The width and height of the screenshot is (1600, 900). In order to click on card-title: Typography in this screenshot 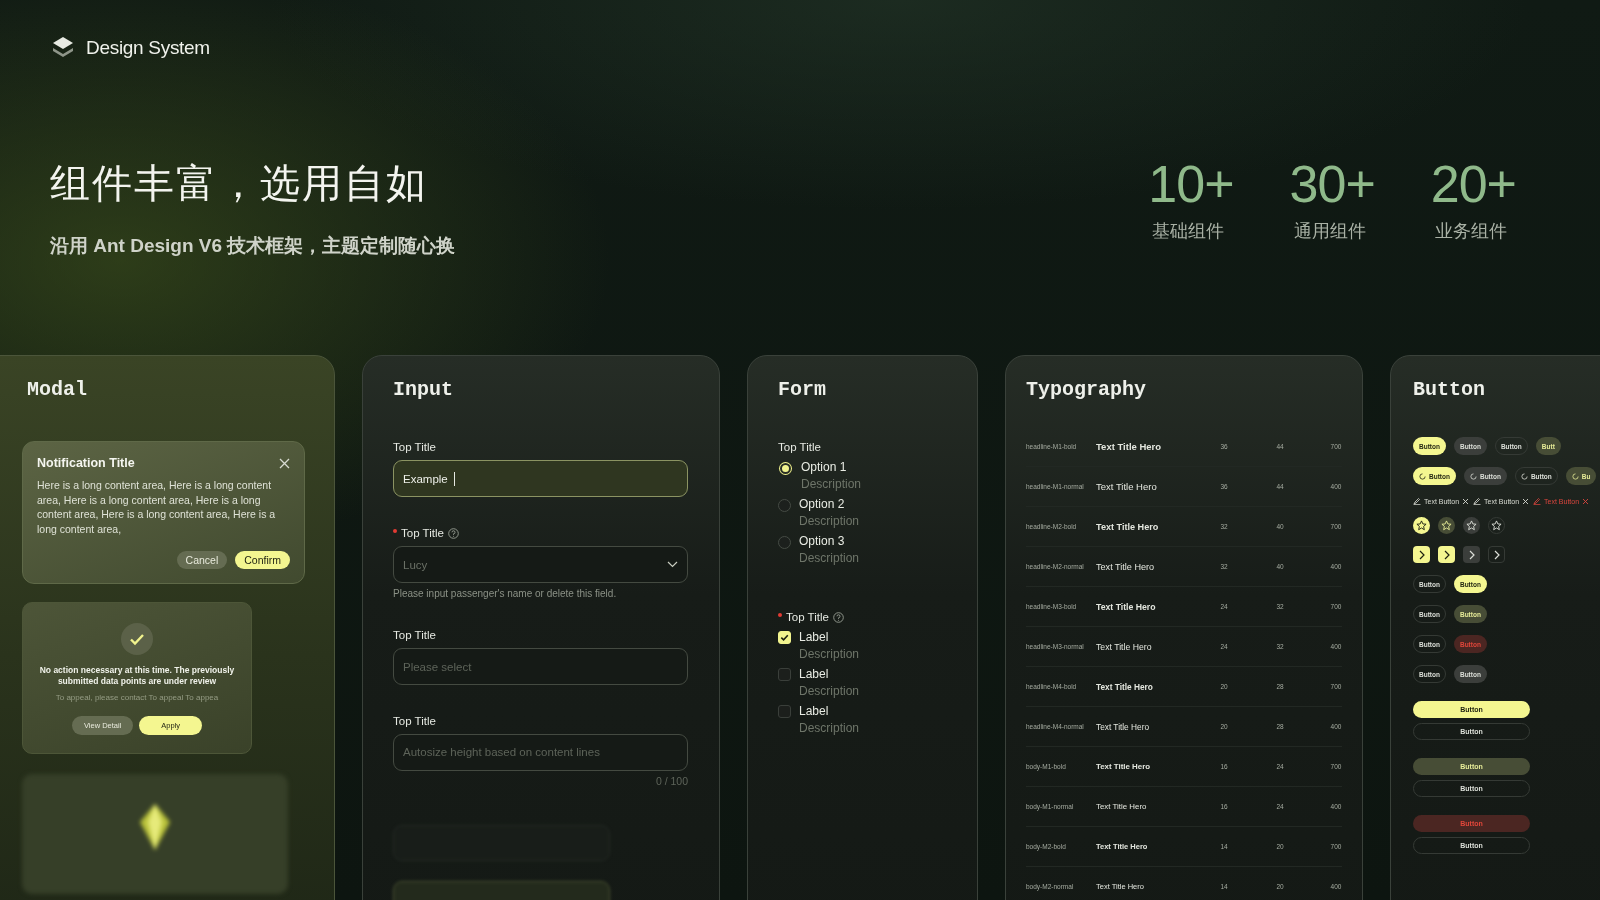, I will do `click(1087, 389)`.